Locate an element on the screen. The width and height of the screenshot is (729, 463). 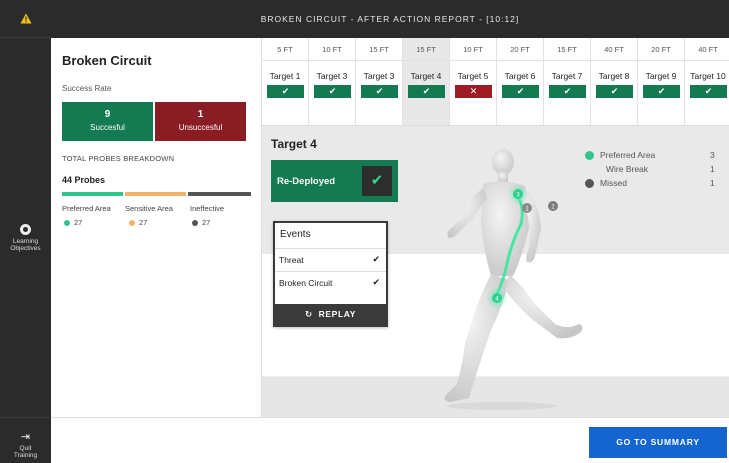
target-tab-1: 5 FT Target 1 ✔ is located at coordinates (285, 81).